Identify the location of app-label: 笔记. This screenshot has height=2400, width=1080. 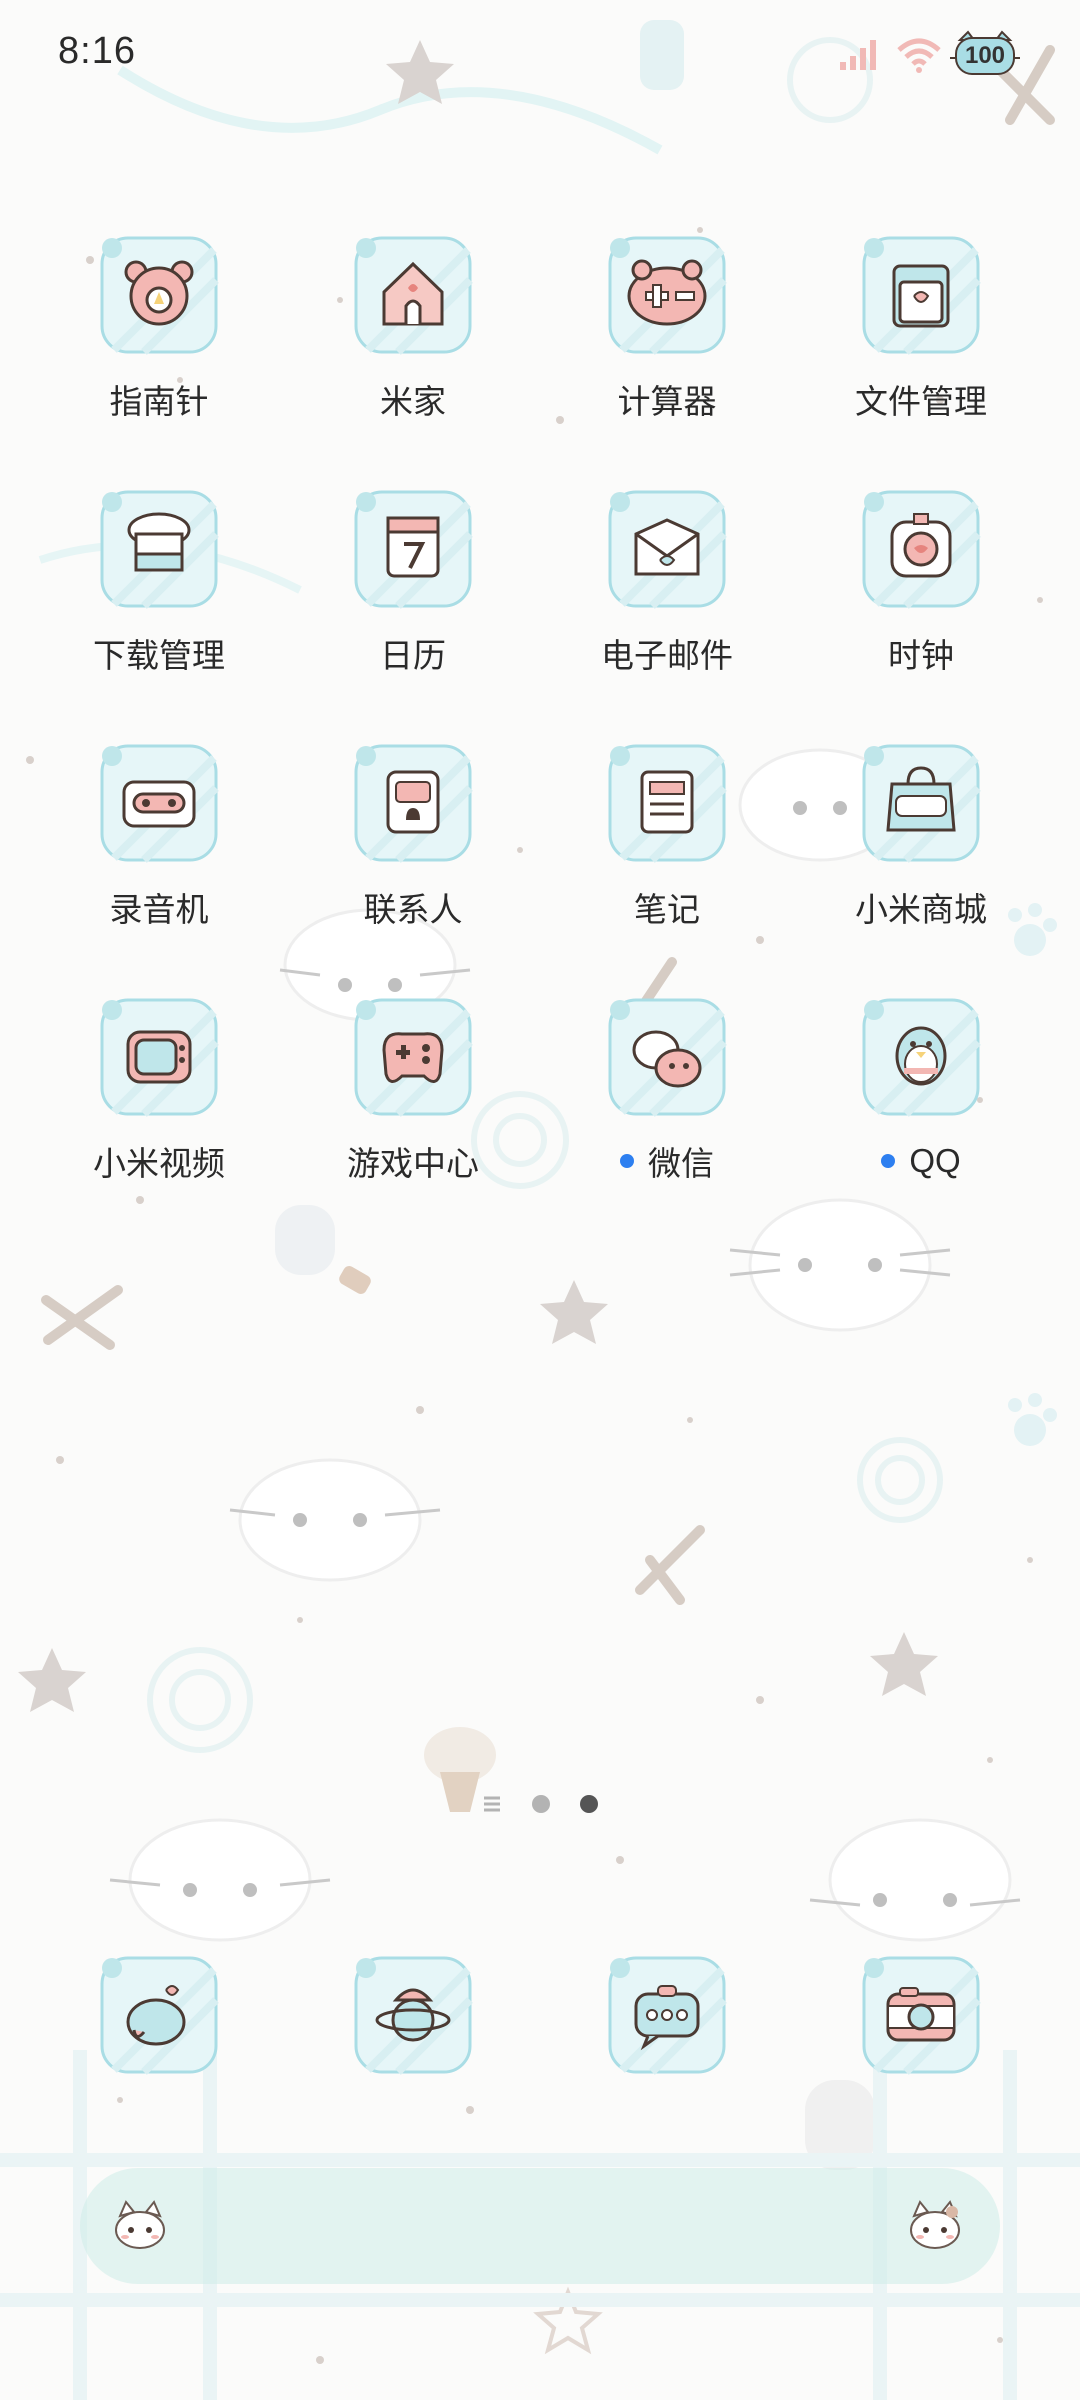
(667, 909).